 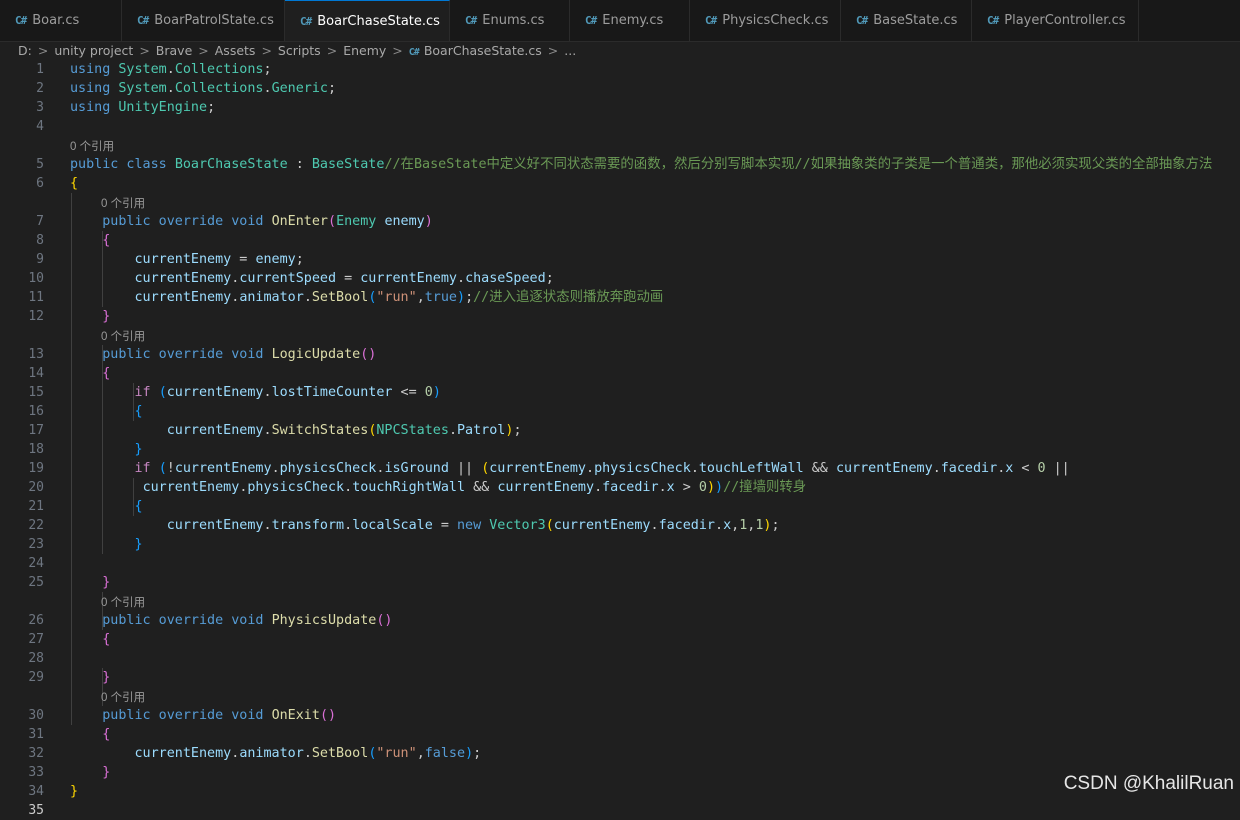 I want to click on line-number: 21, so click(x=36, y=506).